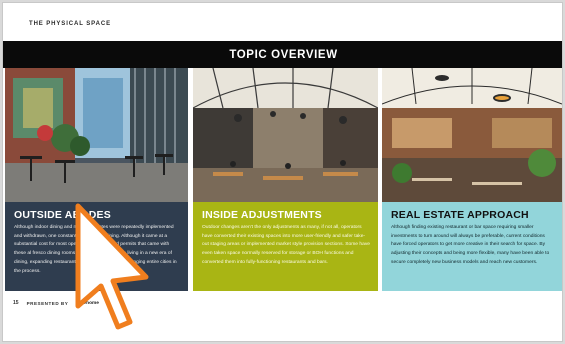 The image size is (565, 344). What do you see at coordinates (47, 303) in the screenshot?
I see `presented-by-label: PRESENTED BY` at bounding box center [47, 303].